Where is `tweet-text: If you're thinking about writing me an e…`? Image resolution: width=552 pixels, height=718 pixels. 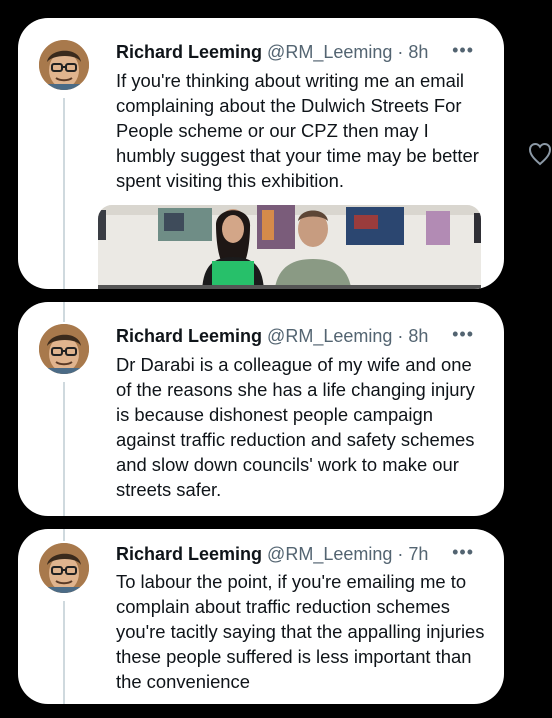
tweet-text: If you're thinking about writing me an e… is located at coordinates (297, 130).